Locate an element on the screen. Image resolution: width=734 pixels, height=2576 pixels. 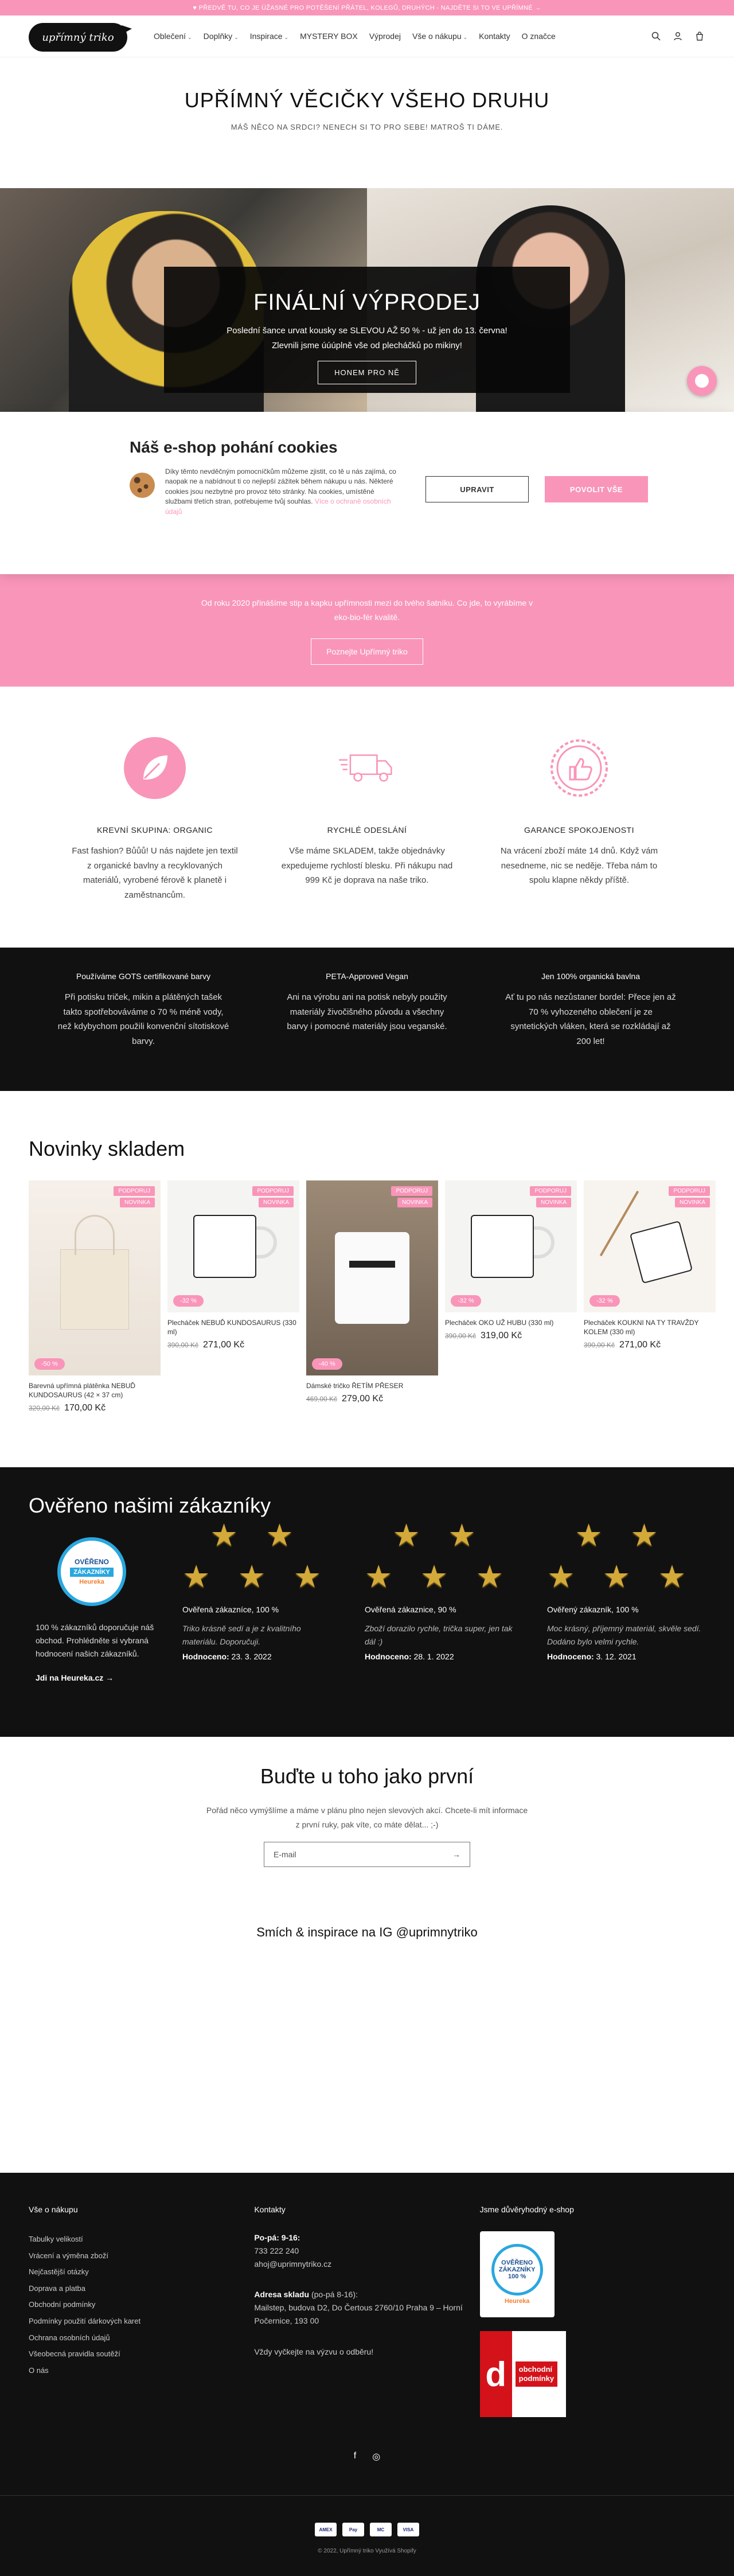
email-placeholder: E-mail is located at coordinates (285, 1855).